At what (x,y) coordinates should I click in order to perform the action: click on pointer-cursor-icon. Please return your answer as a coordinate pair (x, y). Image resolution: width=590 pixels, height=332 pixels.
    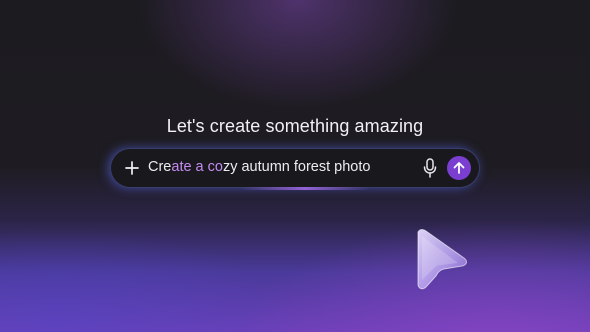
    Looking at the image, I should click on (442, 259).